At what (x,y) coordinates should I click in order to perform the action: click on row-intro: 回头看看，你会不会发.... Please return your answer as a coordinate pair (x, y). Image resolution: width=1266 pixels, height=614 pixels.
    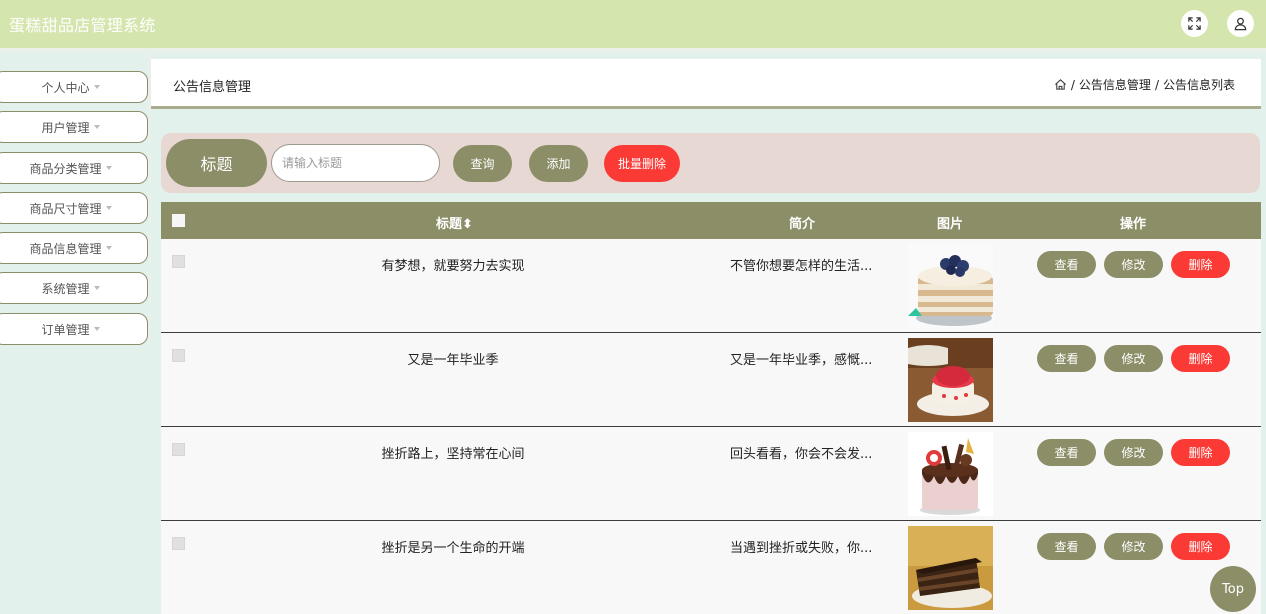
    Looking at the image, I should click on (801, 454).